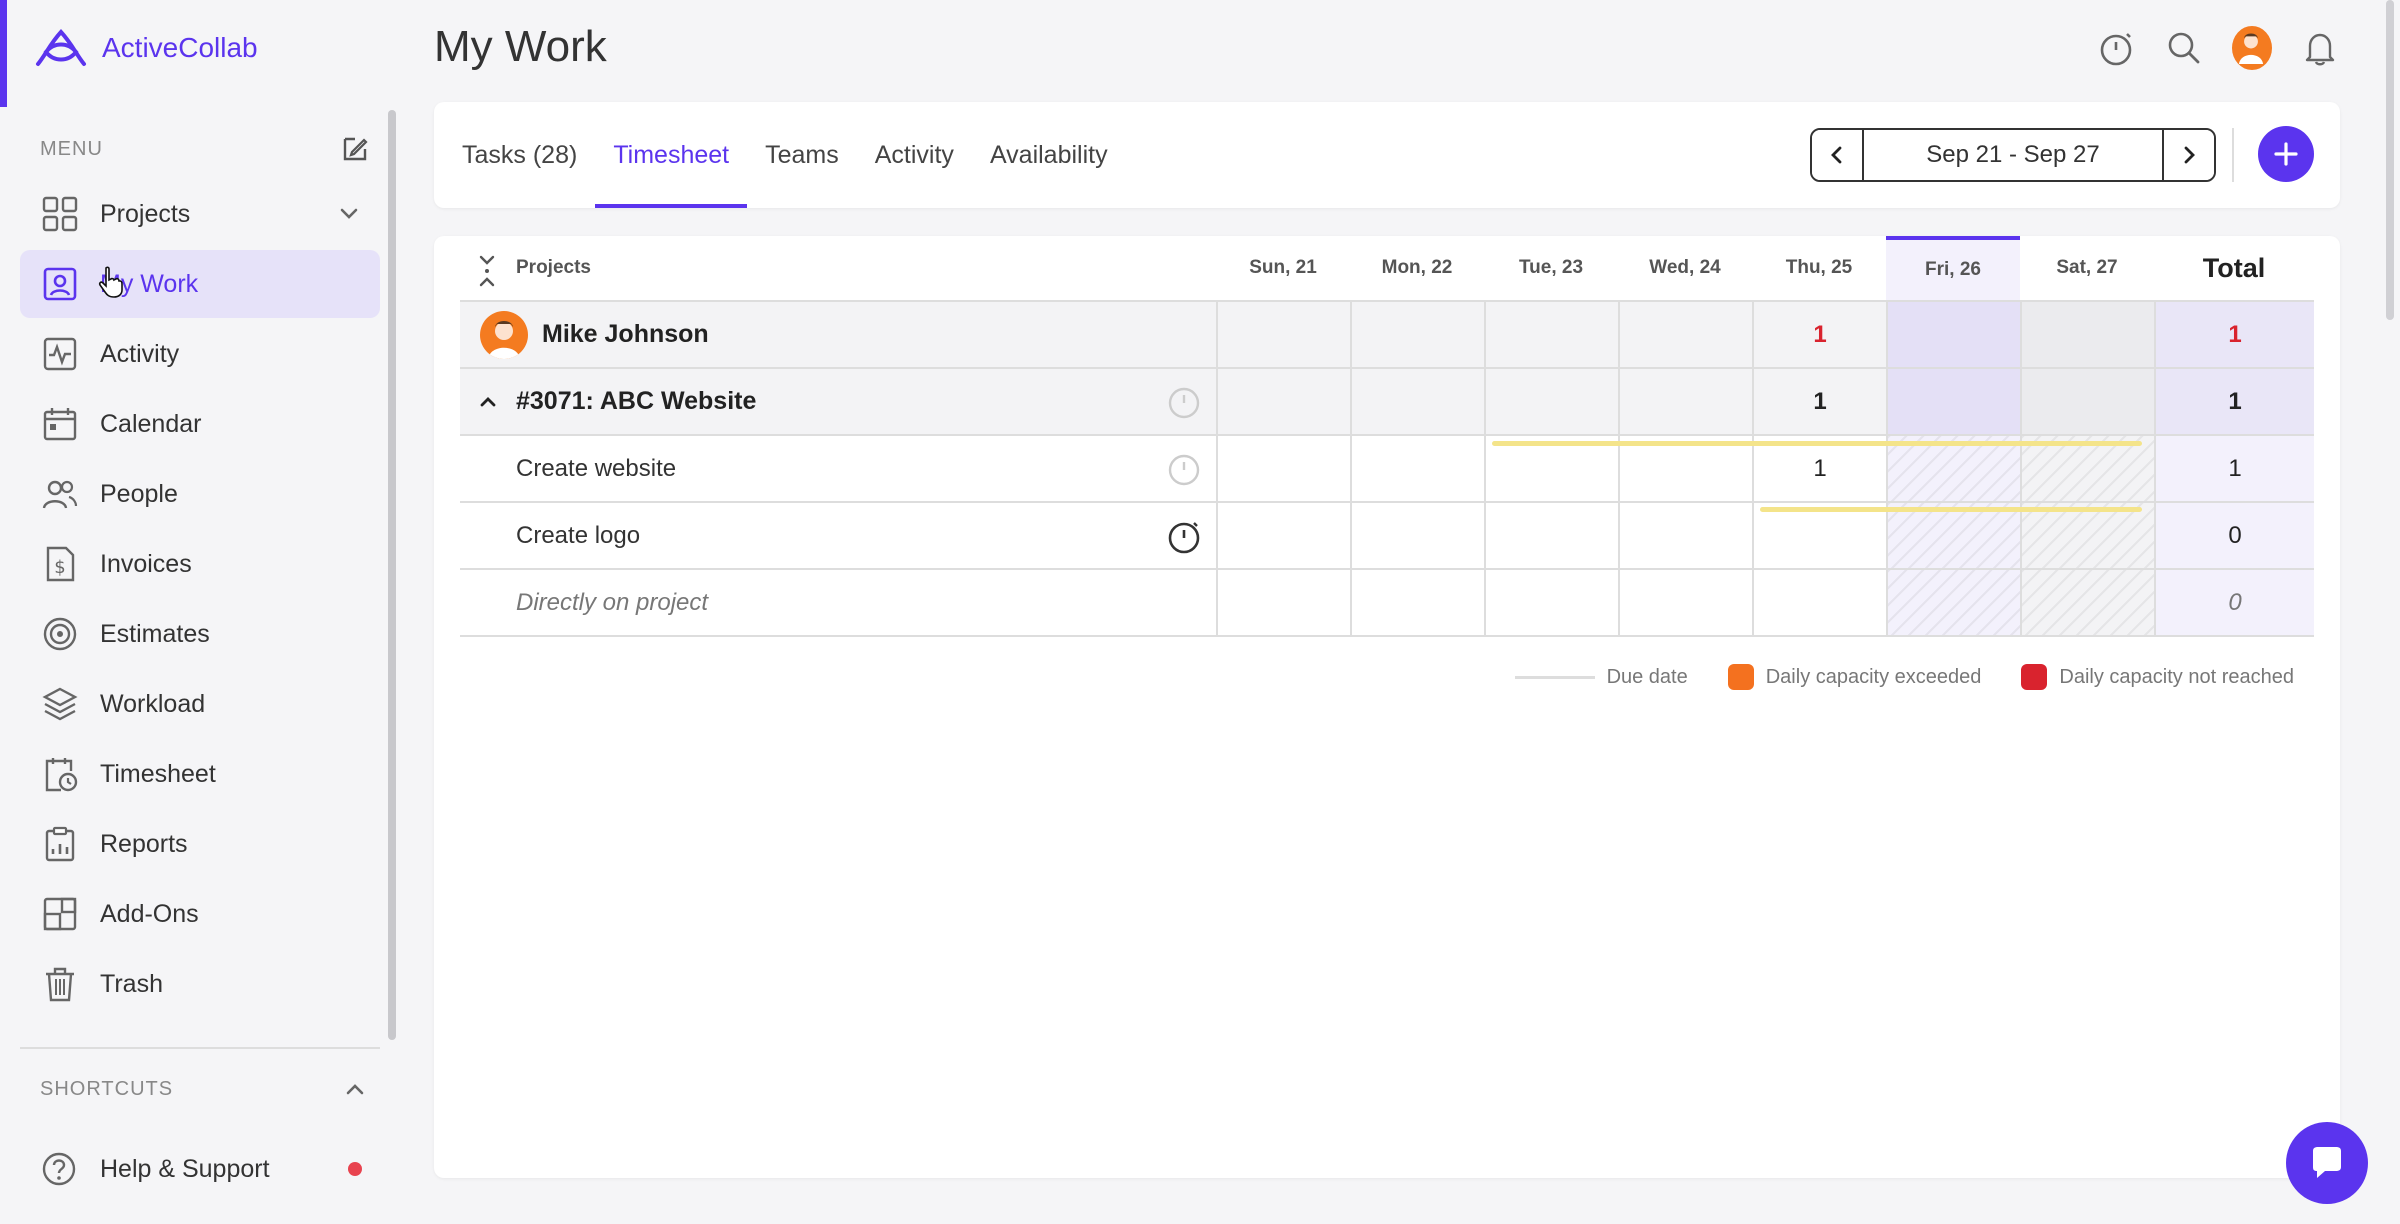  Describe the element at coordinates (2189, 155) in the screenshot. I see `next-week-button` at that location.